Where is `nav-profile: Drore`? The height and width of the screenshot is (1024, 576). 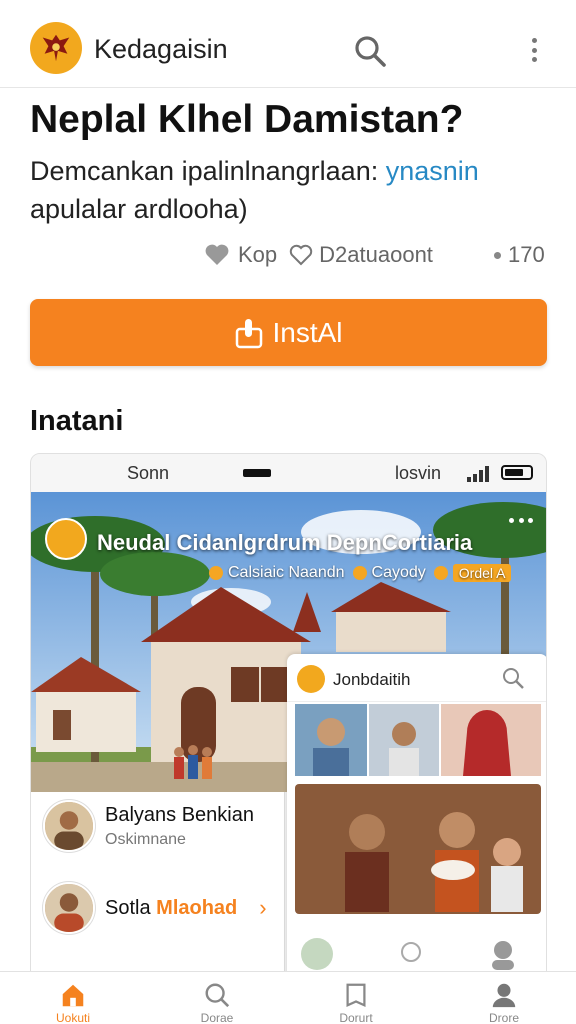
nav-profile: Drore is located at coordinates (504, 998).